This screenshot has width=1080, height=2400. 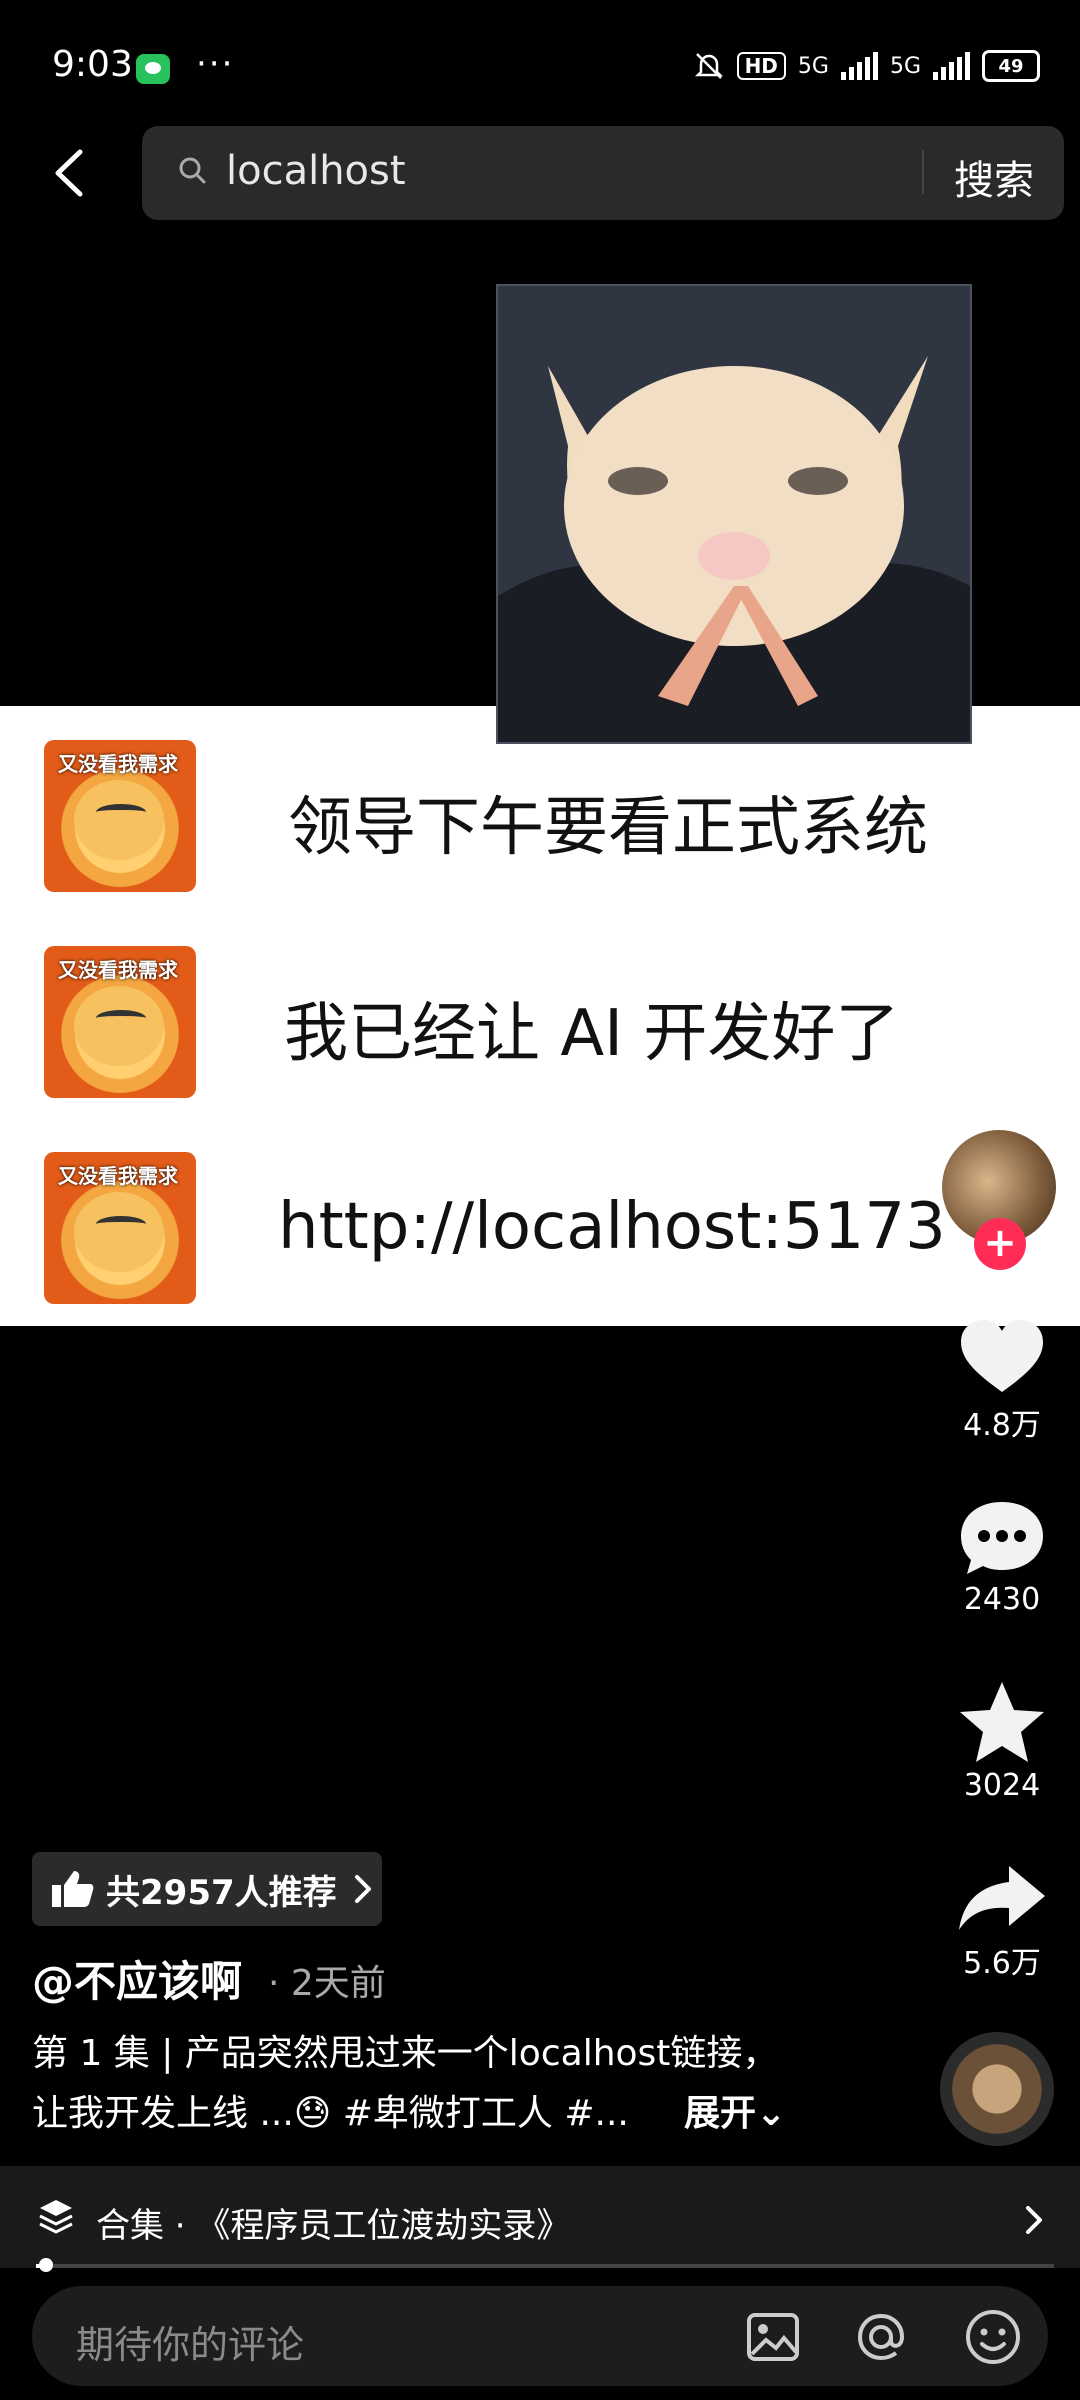 What do you see at coordinates (994, 177) in the screenshot?
I see `search-button: 搜索` at bounding box center [994, 177].